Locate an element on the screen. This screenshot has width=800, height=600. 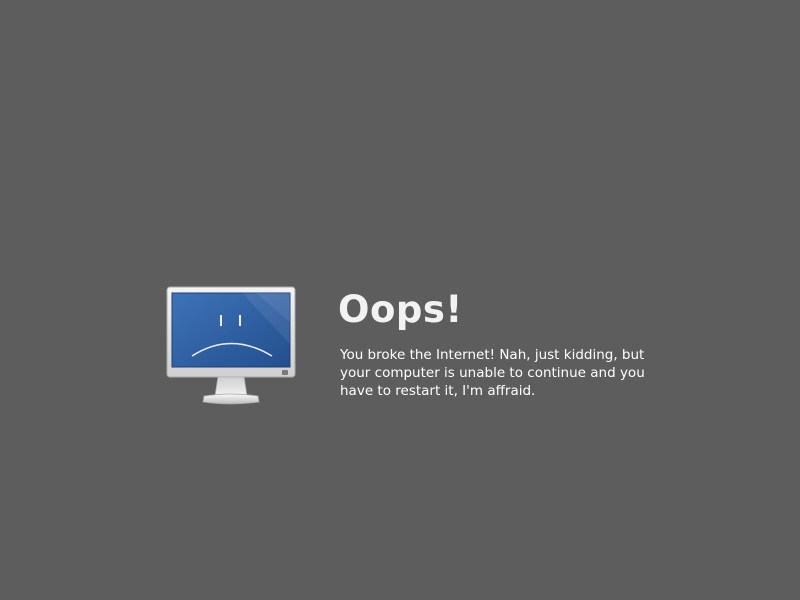
error-title: Oops! is located at coordinates (400, 309).